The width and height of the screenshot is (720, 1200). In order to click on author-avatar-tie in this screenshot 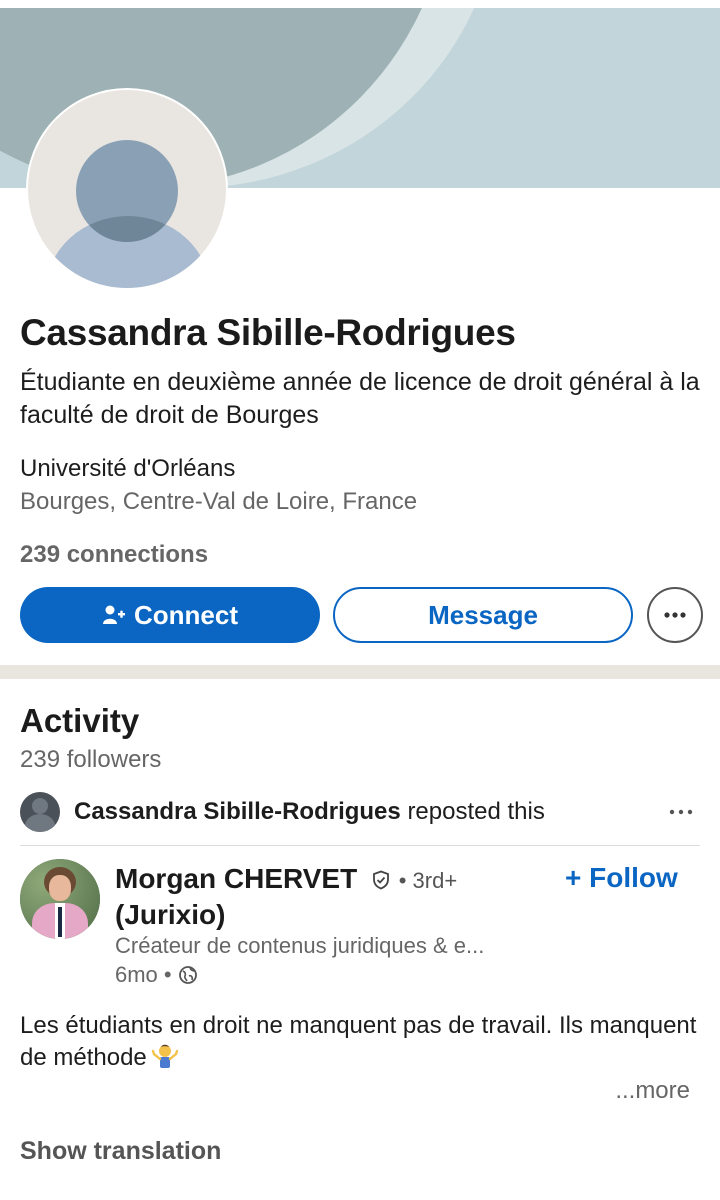, I will do `click(60, 922)`.